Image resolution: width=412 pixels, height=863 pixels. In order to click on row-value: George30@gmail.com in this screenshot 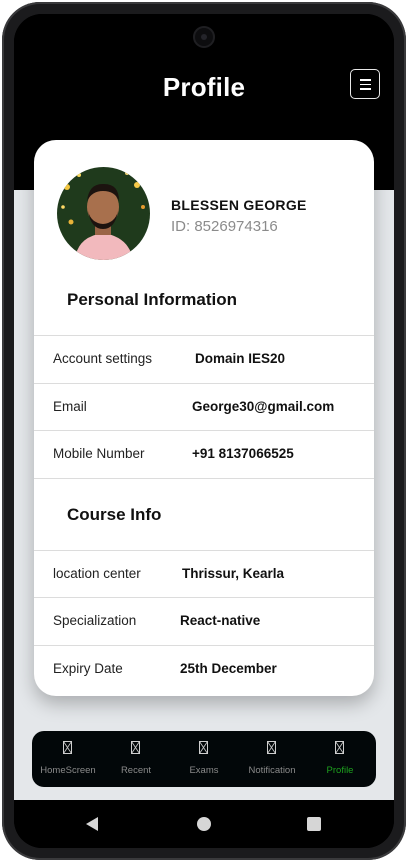, I will do `click(263, 406)`.